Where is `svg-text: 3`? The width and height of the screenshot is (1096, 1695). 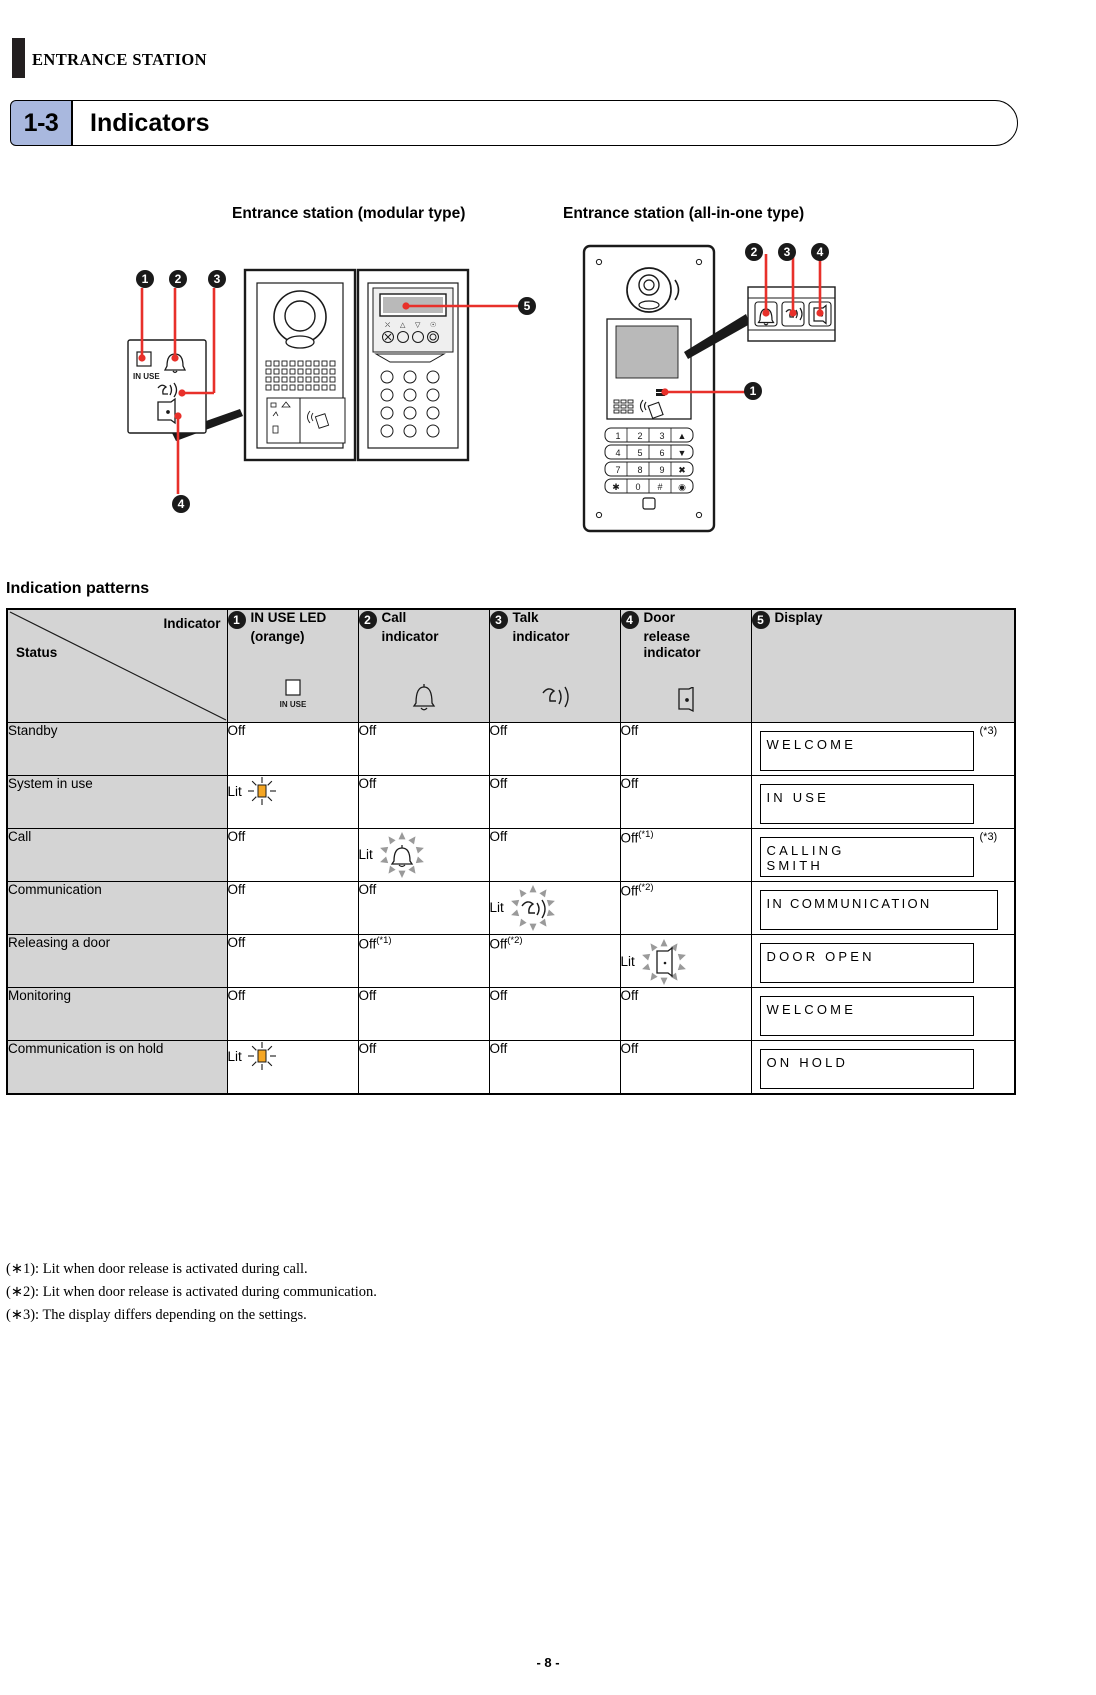 svg-text: 3 is located at coordinates (661, 436).